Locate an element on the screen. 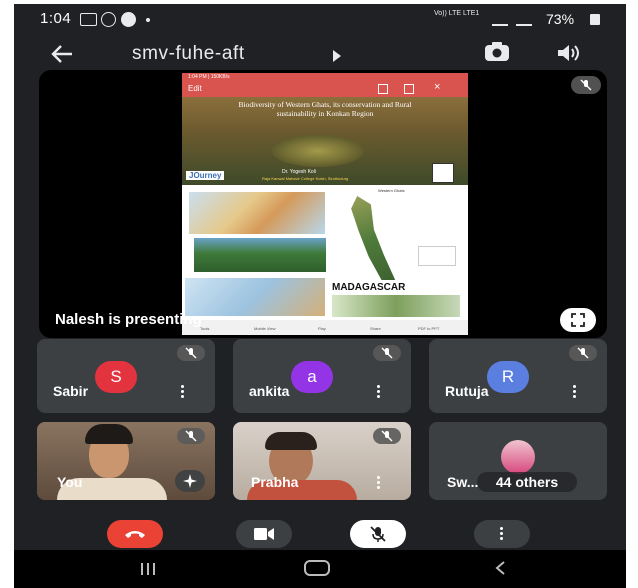 The image size is (638, 588). madagascar-image is located at coordinates (396, 306).